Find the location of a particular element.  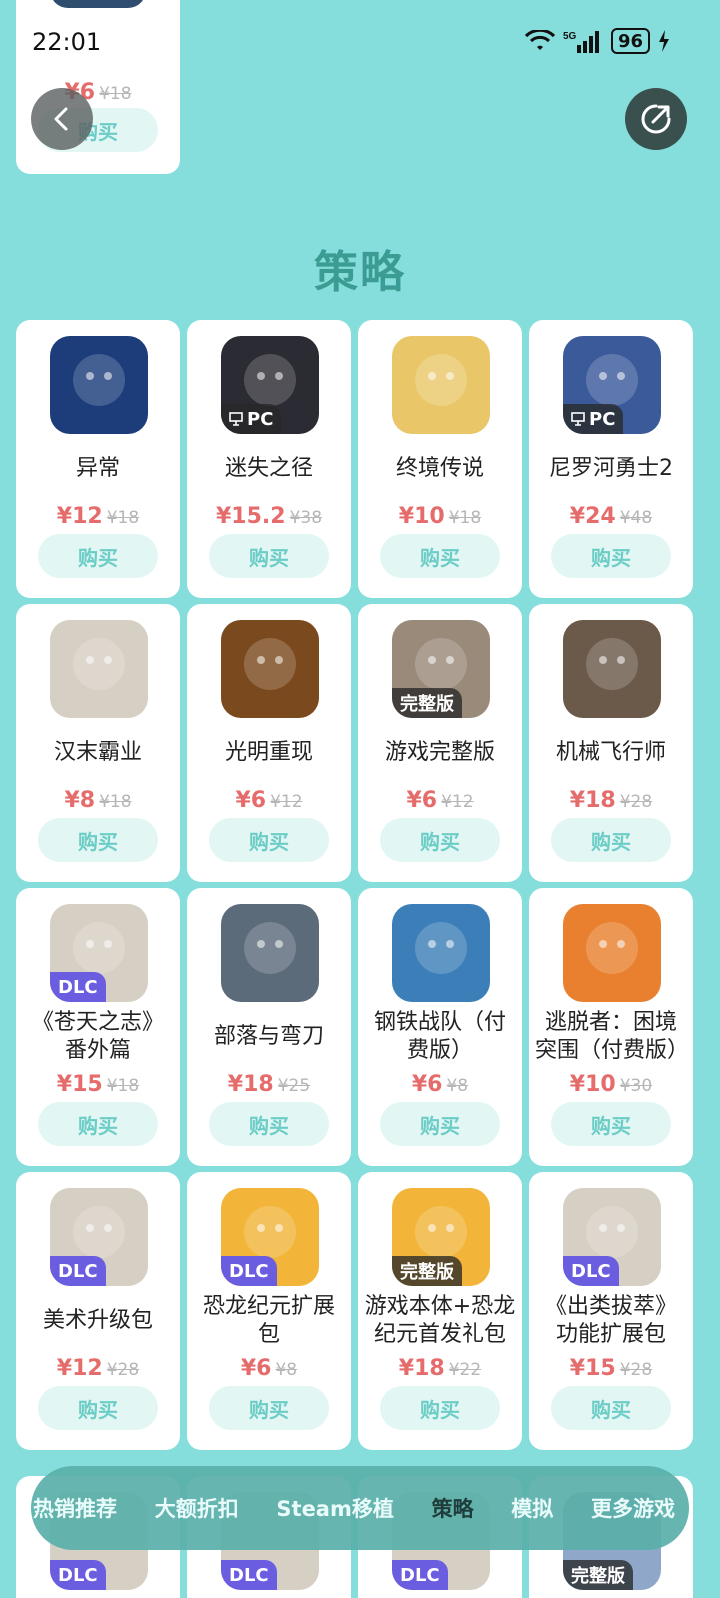

escapists-icon is located at coordinates (612, 953).